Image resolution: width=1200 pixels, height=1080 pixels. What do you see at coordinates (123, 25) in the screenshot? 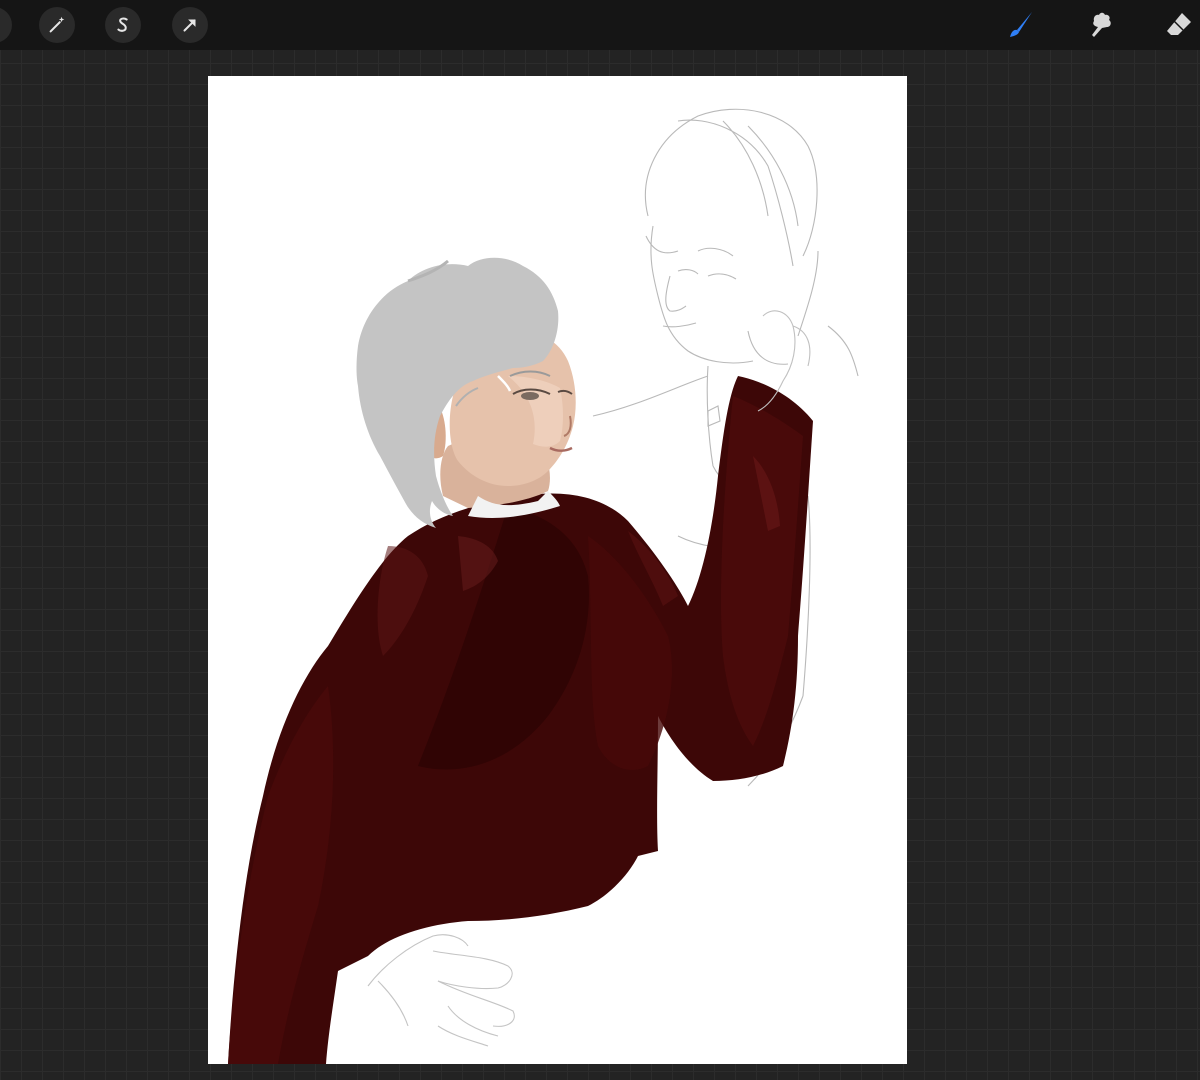
I see `selection-s-icon` at bounding box center [123, 25].